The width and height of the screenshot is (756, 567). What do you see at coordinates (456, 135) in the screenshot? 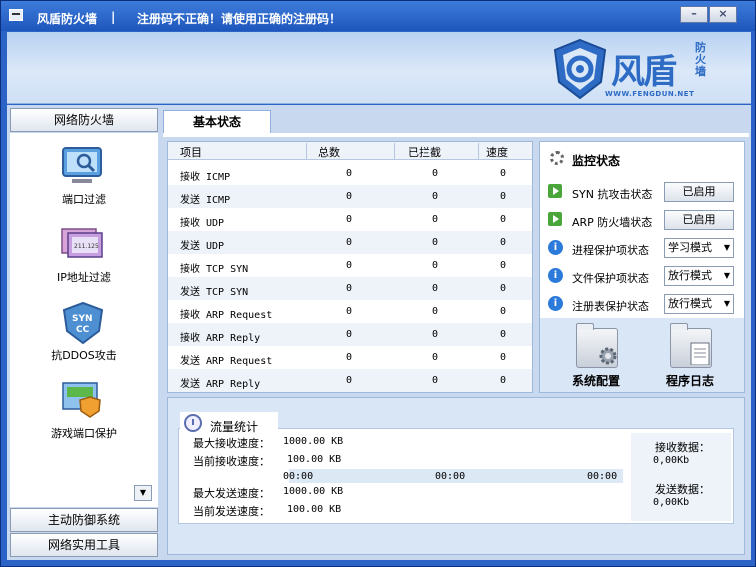
I see `tab-strip` at bounding box center [456, 135].